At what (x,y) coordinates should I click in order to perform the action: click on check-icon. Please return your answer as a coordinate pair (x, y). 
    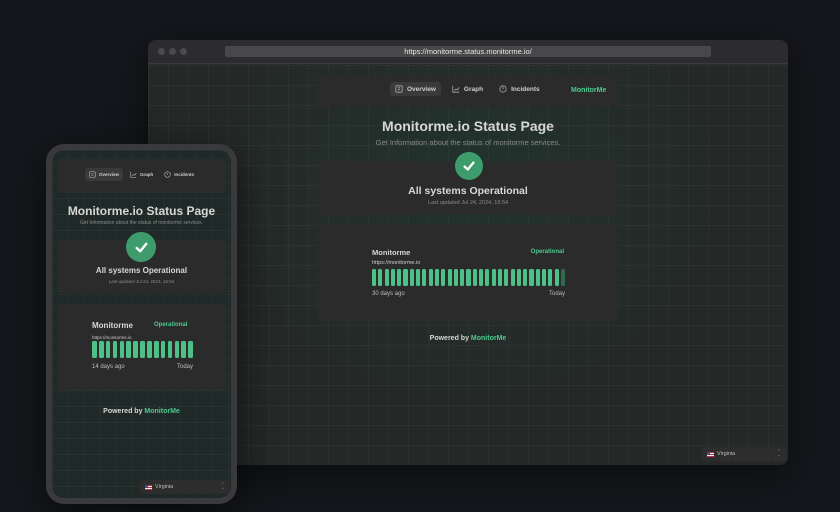
    Looking at the image, I should click on (469, 166).